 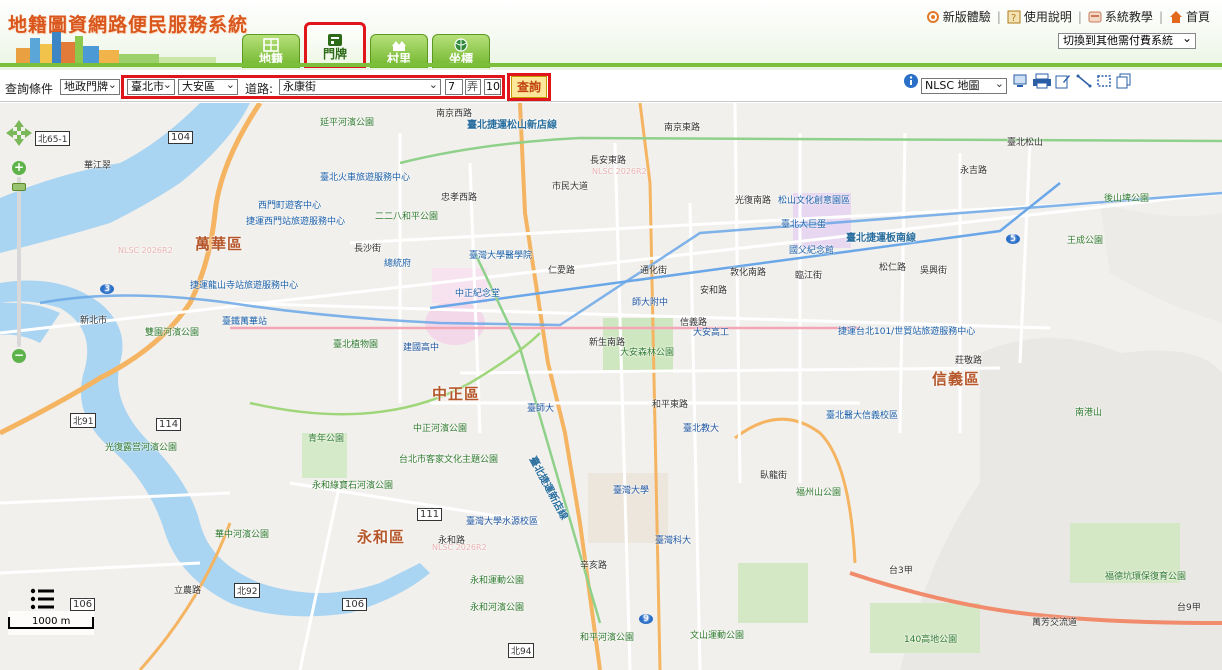 I want to click on edit-icon, so click(x=1063, y=81).